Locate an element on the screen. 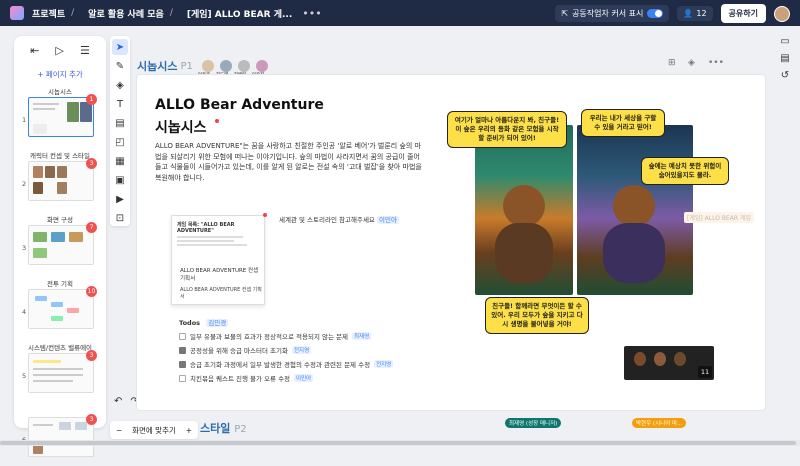  embed-icon: ⊡ is located at coordinates (120, 218).